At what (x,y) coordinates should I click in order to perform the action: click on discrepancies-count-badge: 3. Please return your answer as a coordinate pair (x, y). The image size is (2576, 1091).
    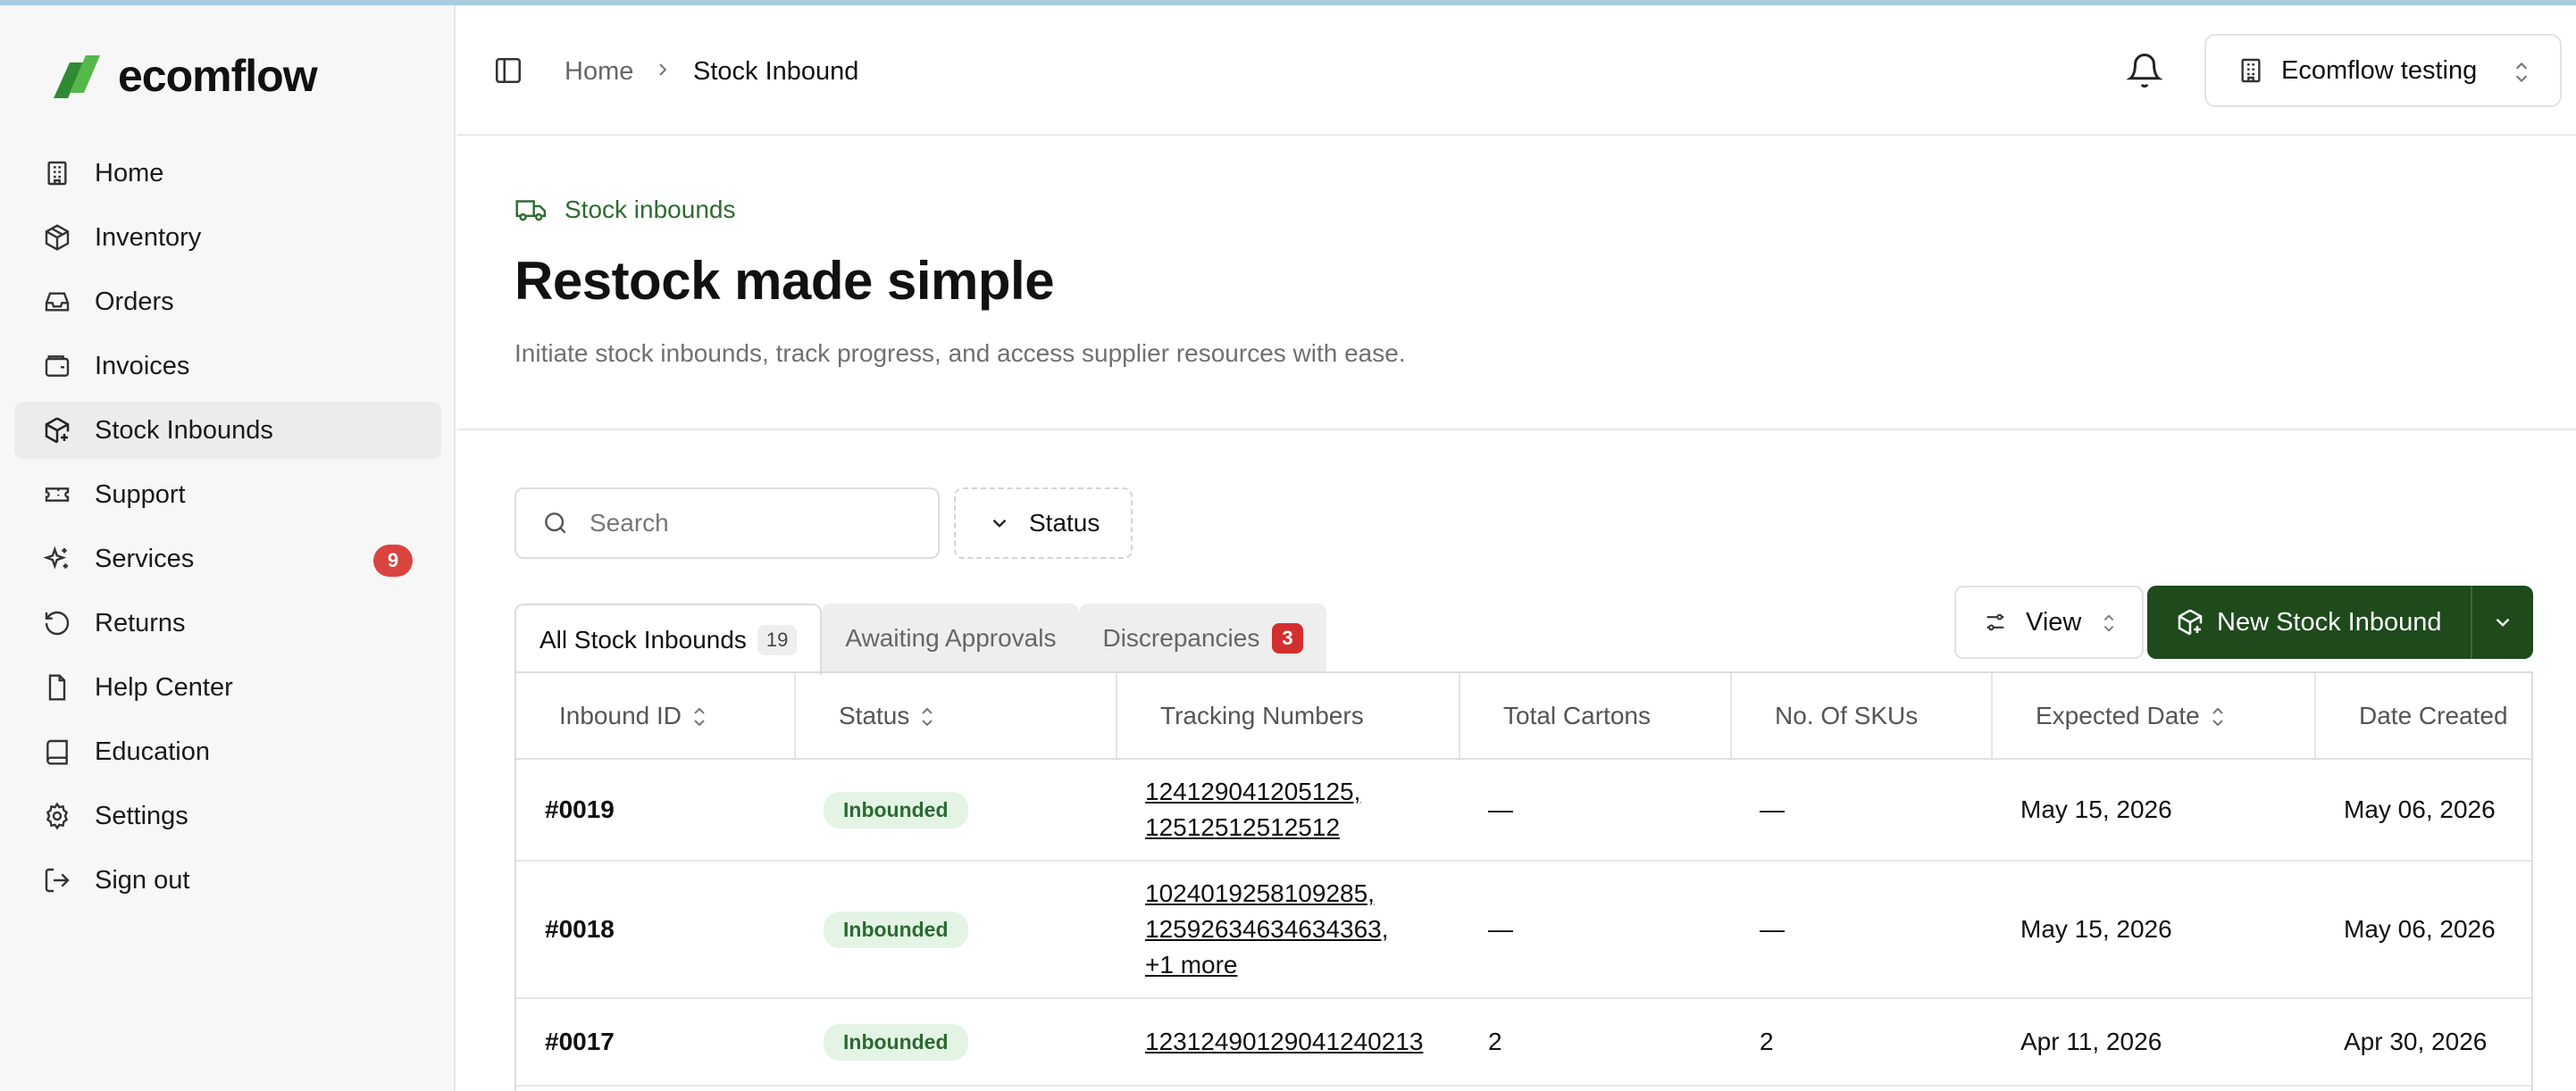
    Looking at the image, I should click on (1288, 639).